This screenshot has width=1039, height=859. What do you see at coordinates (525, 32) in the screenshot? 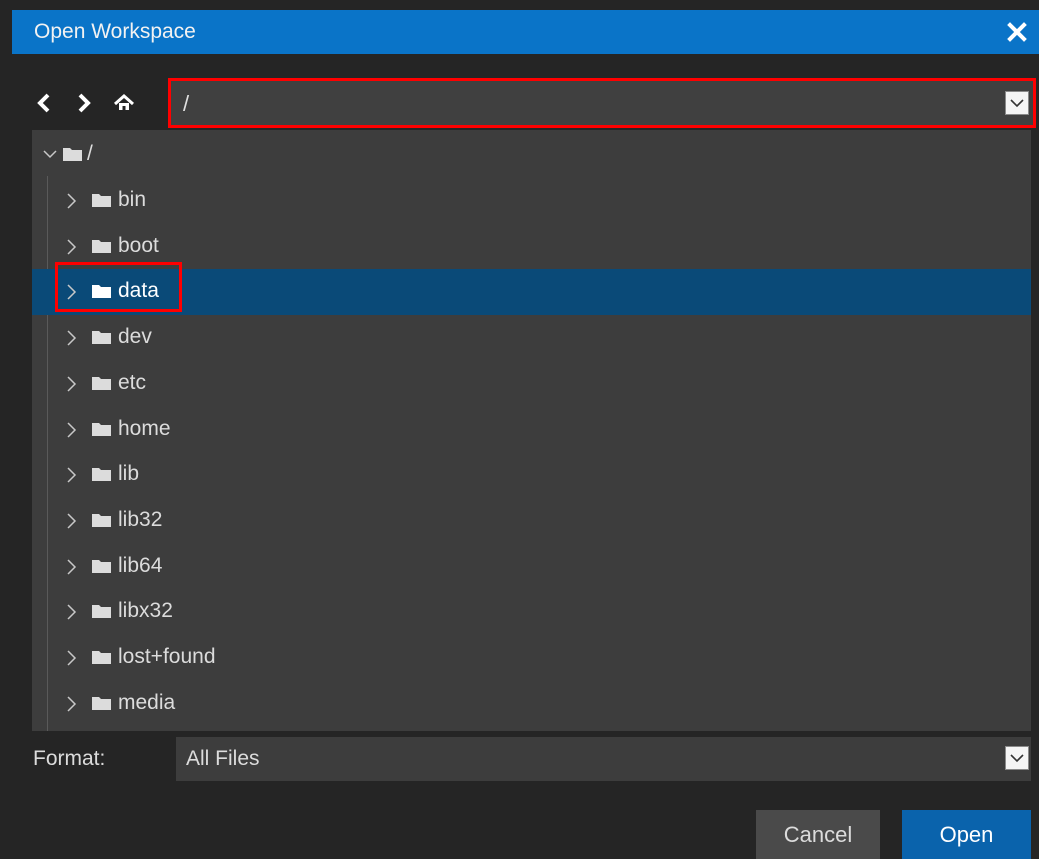
I see `title-bar: Open Workspace` at bounding box center [525, 32].